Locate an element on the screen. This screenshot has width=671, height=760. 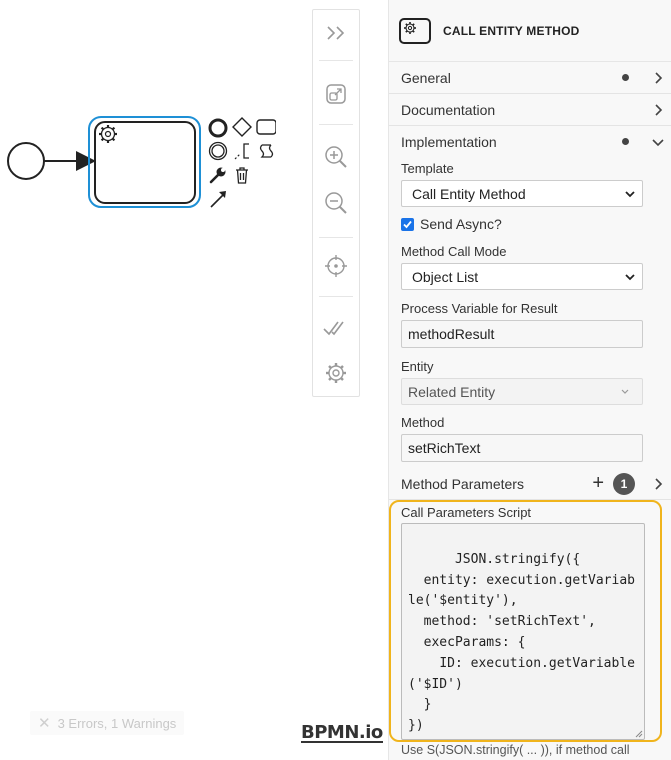
resize-grip-icon is located at coordinates (639, 734).